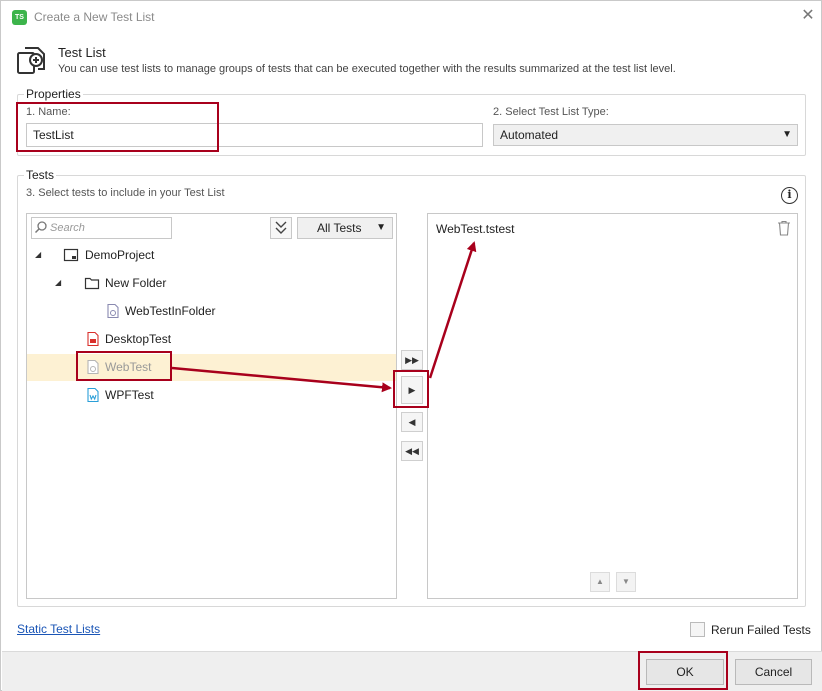 The height and width of the screenshot is (691, 822). I want to click on tree-item-desktoptest: DesktopTest, so click(211, 339).